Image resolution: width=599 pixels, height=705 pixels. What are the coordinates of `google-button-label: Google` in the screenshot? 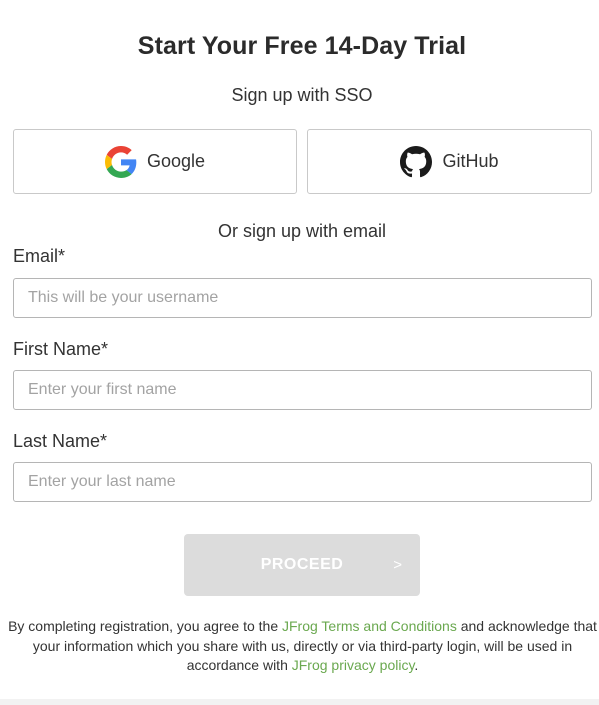 It's located at (176, 161).